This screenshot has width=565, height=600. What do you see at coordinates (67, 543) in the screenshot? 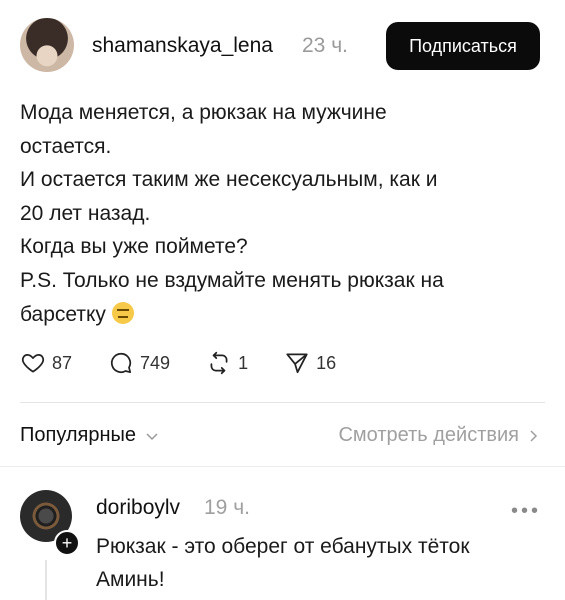
I see `follow-plus-icon: +` at bounding box center [67, 543].